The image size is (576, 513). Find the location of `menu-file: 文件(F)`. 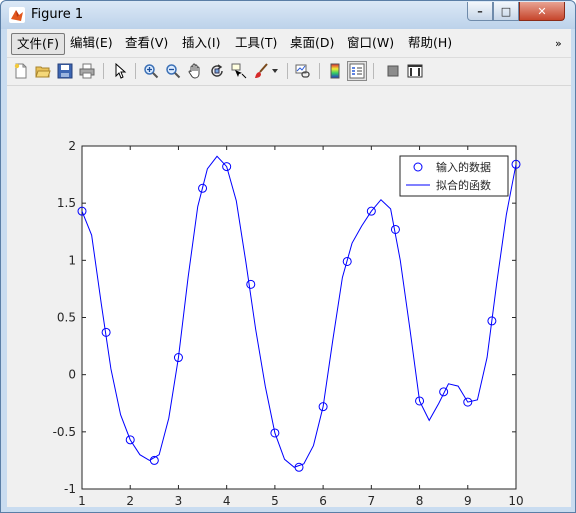

menu-file: 文件(F) is located at coordinates (38, 44).